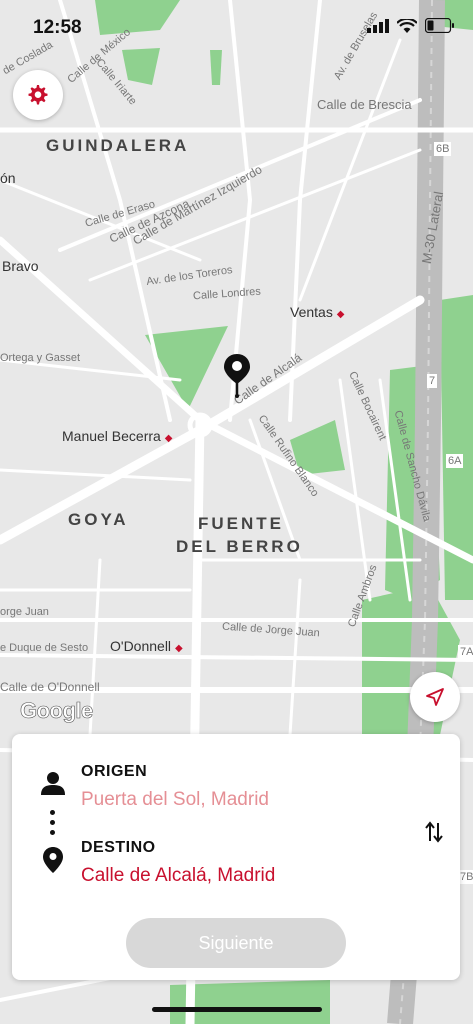  What do you see at coordinates (443, 149) in the screenshot?
I see `highway-exit-label: 6B` at bounding box center [443, 149].